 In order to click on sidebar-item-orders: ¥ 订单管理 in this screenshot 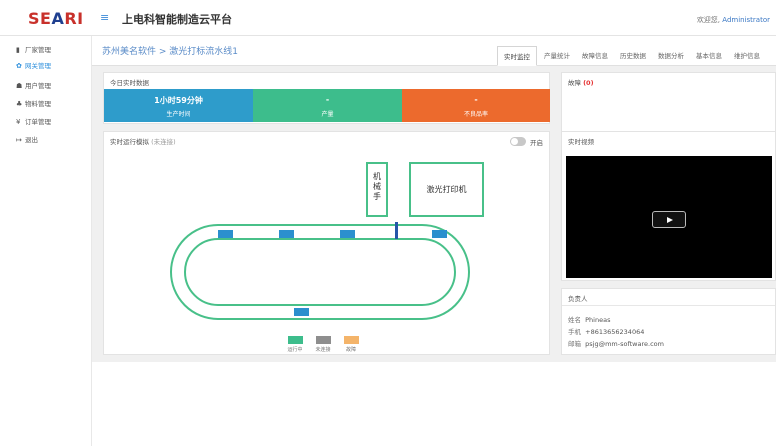, I will do `click(46, 122)`.